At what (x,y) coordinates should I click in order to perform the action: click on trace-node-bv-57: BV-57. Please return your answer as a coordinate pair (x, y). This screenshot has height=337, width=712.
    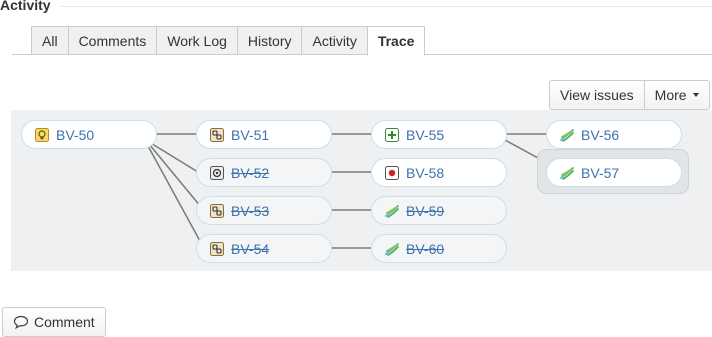
    Looking at the image, I should click on (614, 172).